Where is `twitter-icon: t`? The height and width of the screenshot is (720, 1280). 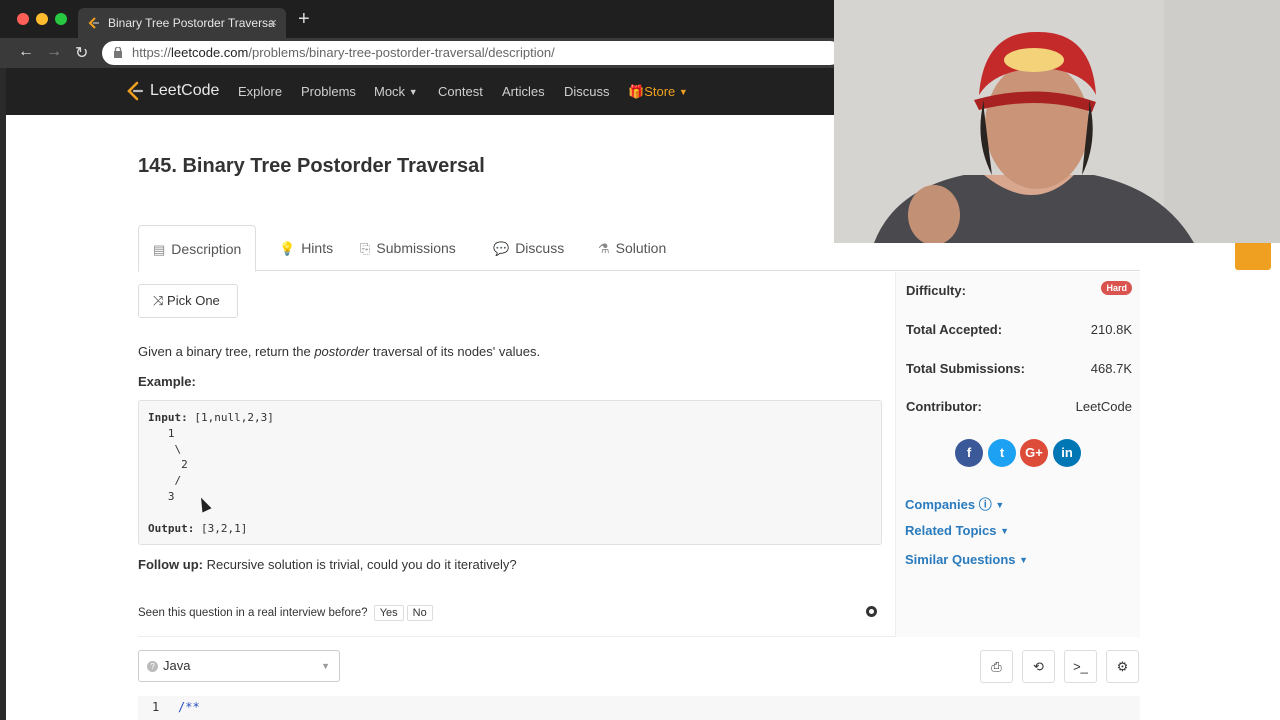 twitter-icon: t is located at coordinates (1002, 453).